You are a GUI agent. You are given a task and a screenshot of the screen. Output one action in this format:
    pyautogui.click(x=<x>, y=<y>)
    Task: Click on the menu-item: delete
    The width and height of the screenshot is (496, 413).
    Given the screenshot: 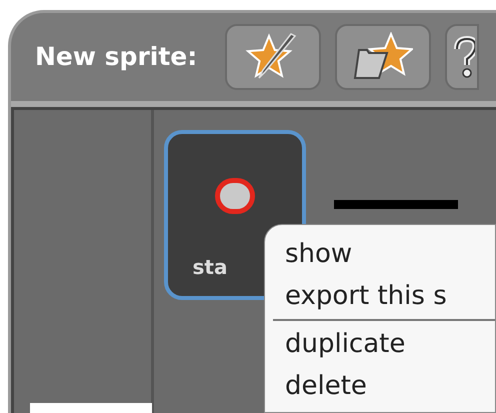 What is the action you would take?
    pyautogui.click(x=390, y=386)
    